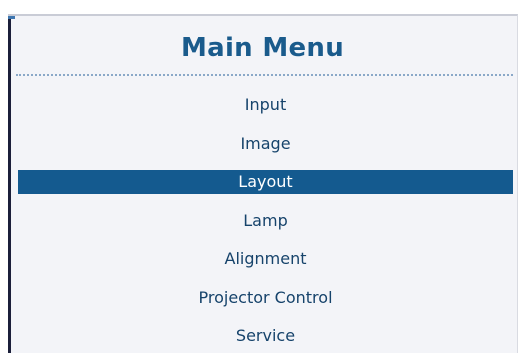  What do you see at coordinates (262, 48) in the screenshot?
I see `menu-title: Main Menu` at bounding box center [262, 48].